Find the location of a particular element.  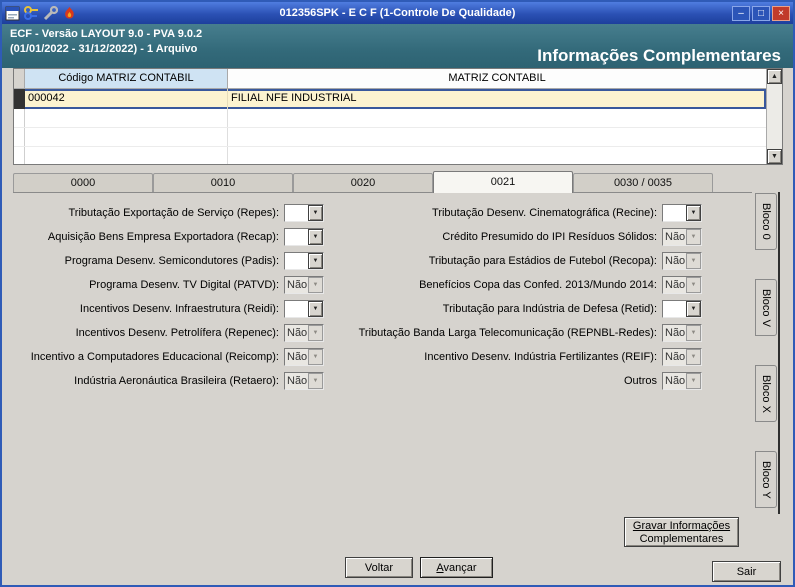

cell-codigo: 000042 is located at coordinates (126, 99).